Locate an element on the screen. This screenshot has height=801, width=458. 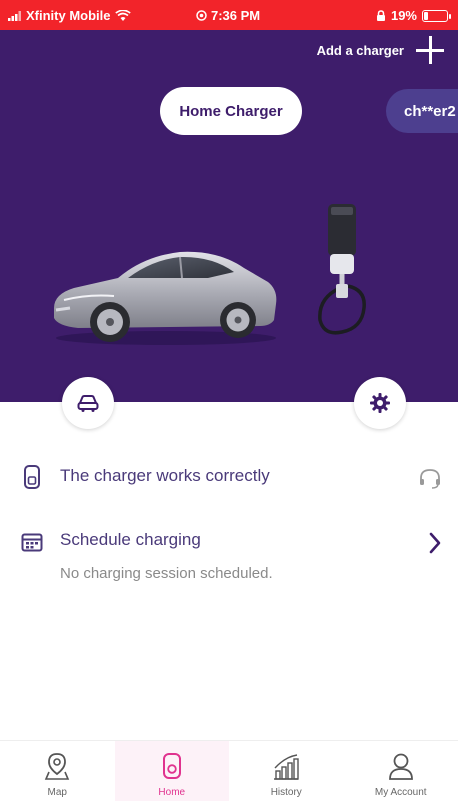
schedule-charging-title: Schedule charging is located at coordinates (130, 539).